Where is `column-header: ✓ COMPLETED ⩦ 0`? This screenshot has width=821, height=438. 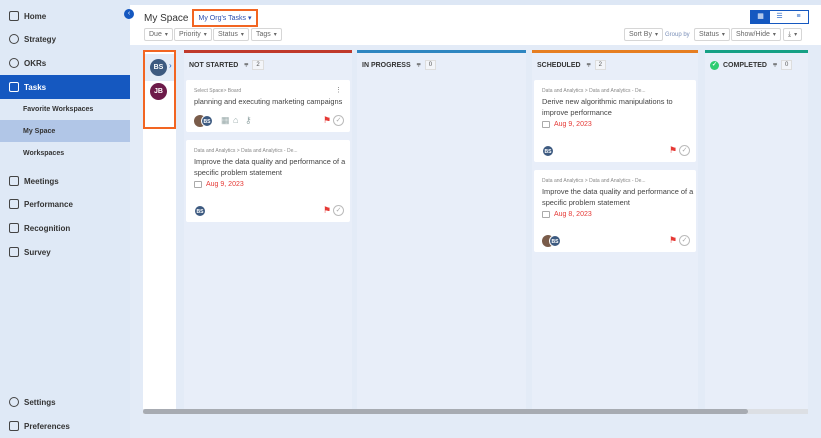
column-header: ✓ COMPLETED ⩦ 0 is located at coordinates (751, 65).